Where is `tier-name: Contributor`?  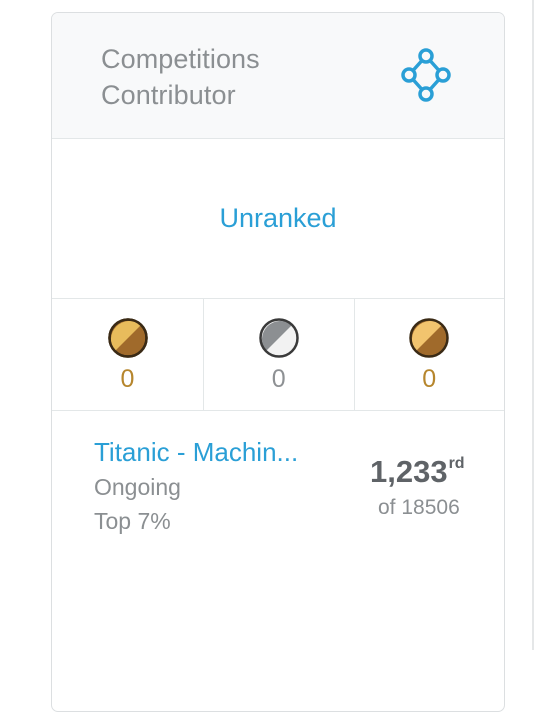 tier-name: Contributor is located at coordinates (168, 95).